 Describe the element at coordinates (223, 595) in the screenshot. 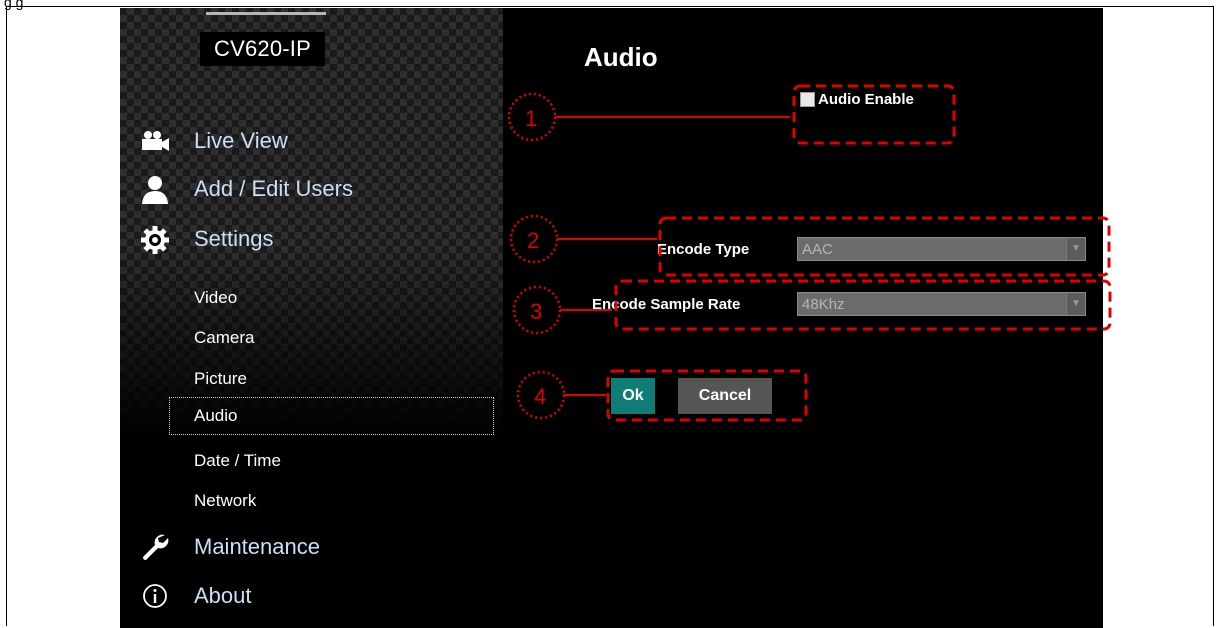

I see `sidebar-item-label: About` at that location.